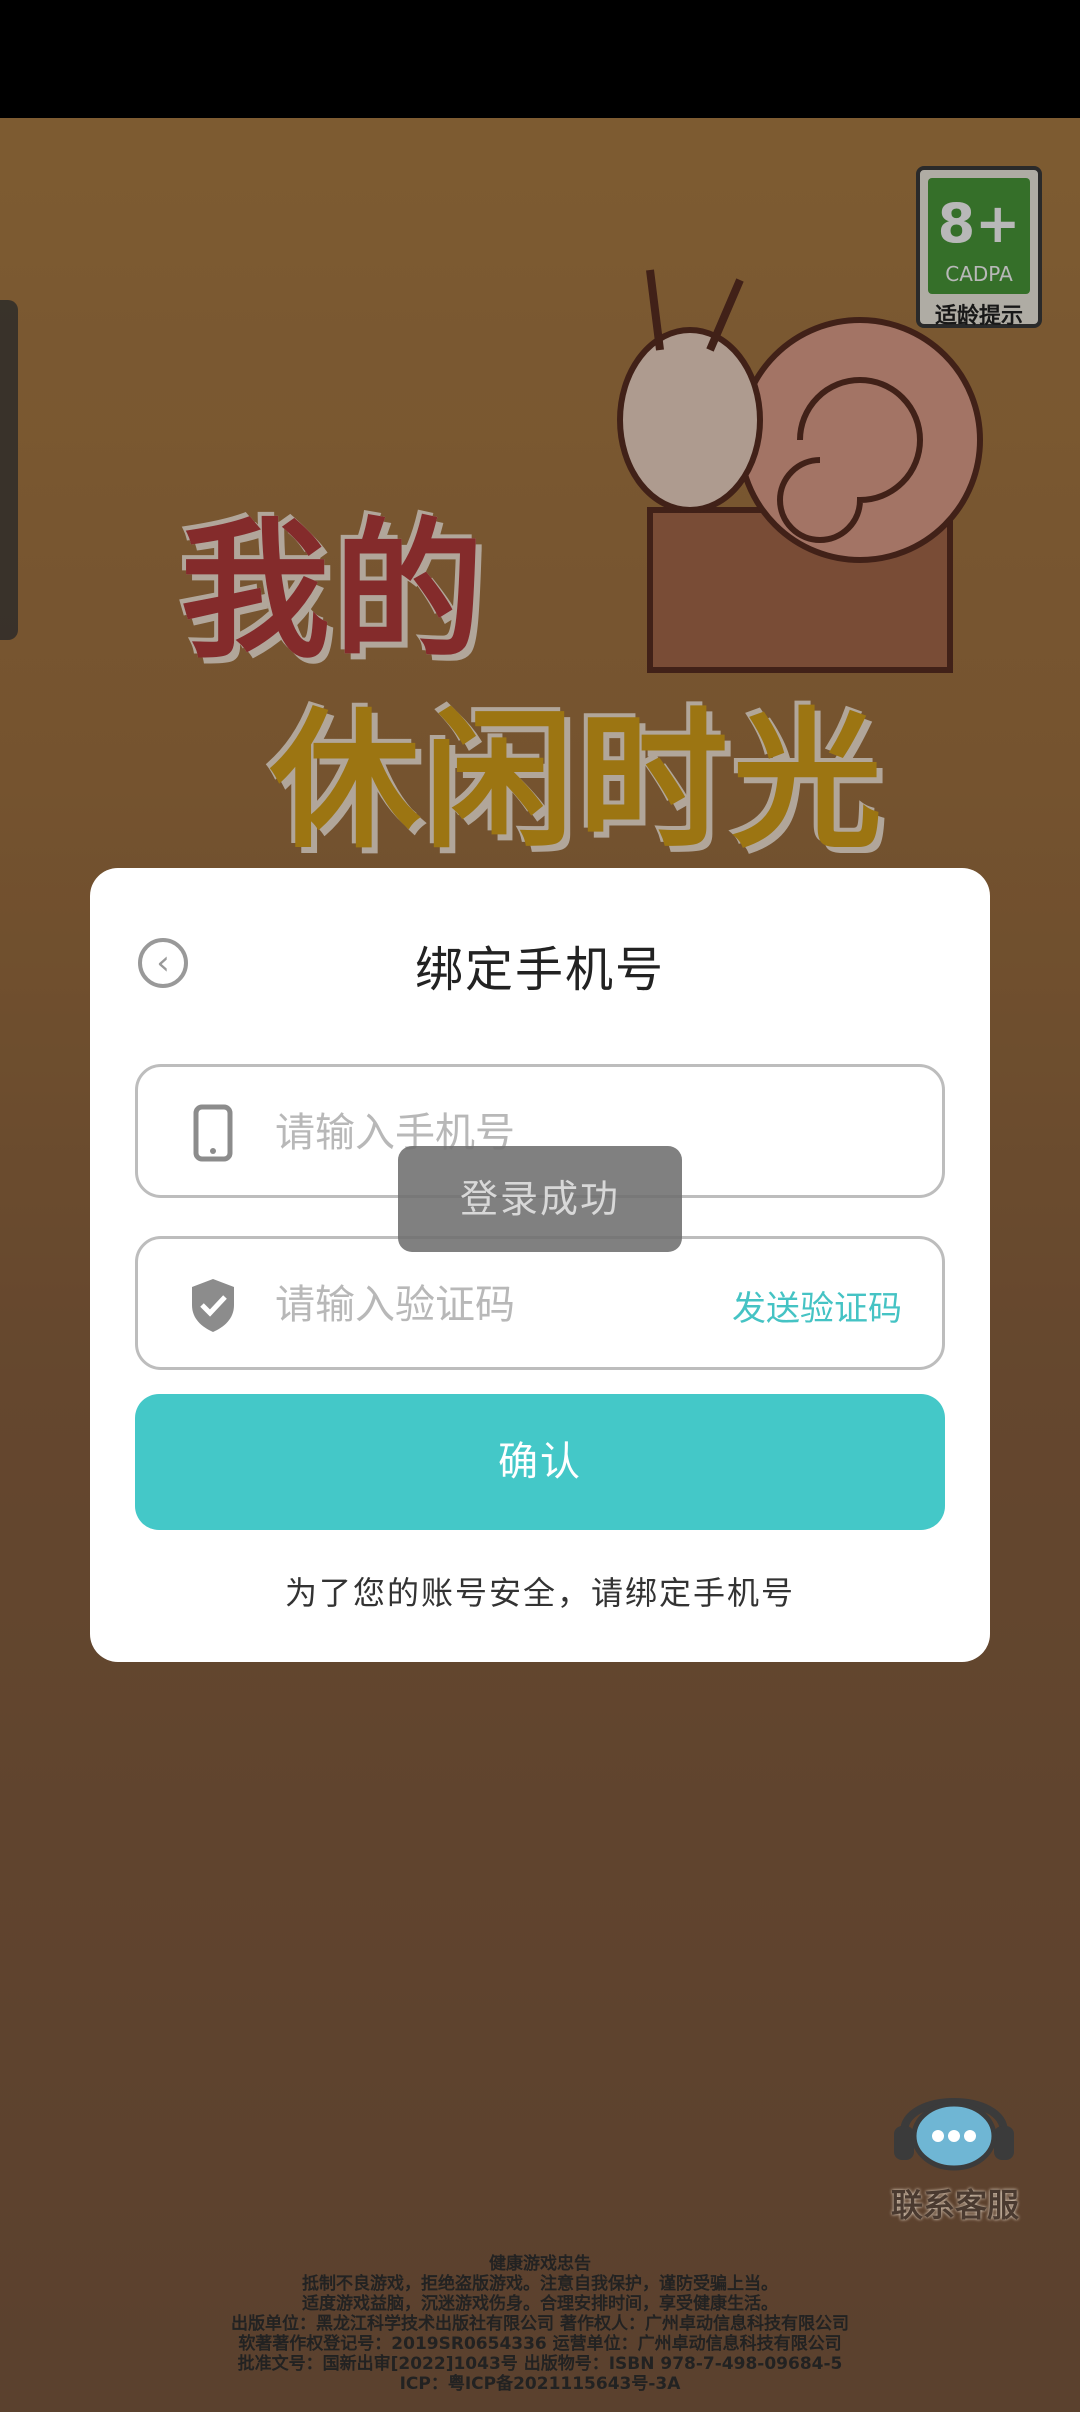 The image size is (1080, 2412). I want to click on send-code-button: 发送验证码, so click(817, 1305).